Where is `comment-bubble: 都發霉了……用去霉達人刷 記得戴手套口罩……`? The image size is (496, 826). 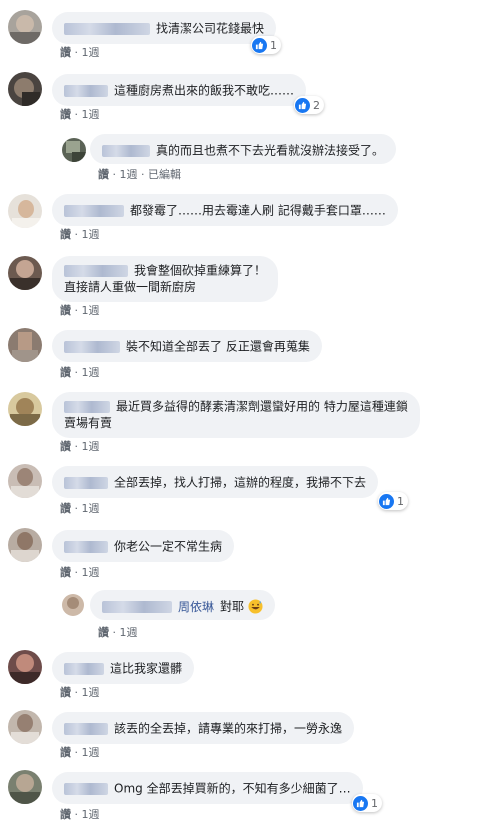
comment-bubble: 都發霉了……用去霉達人刷 記得戴手套口罩…… is located at coordinates (225, 210).